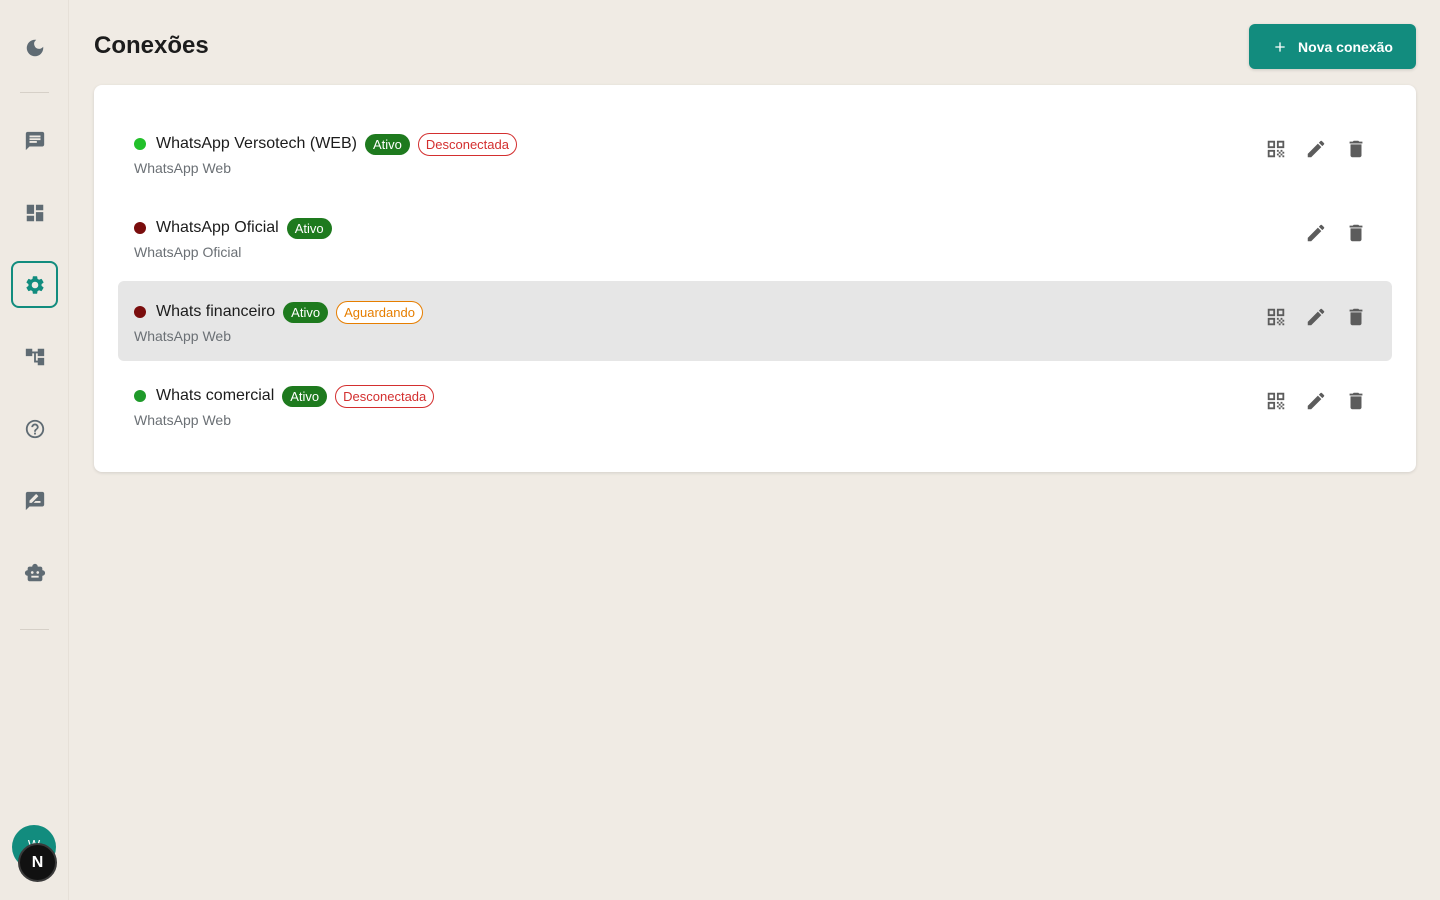 The width and height of the screenshot is (1440, 900). I want to click on connection-header: WhatsApp Oficial Ativo, so click(237, 228).